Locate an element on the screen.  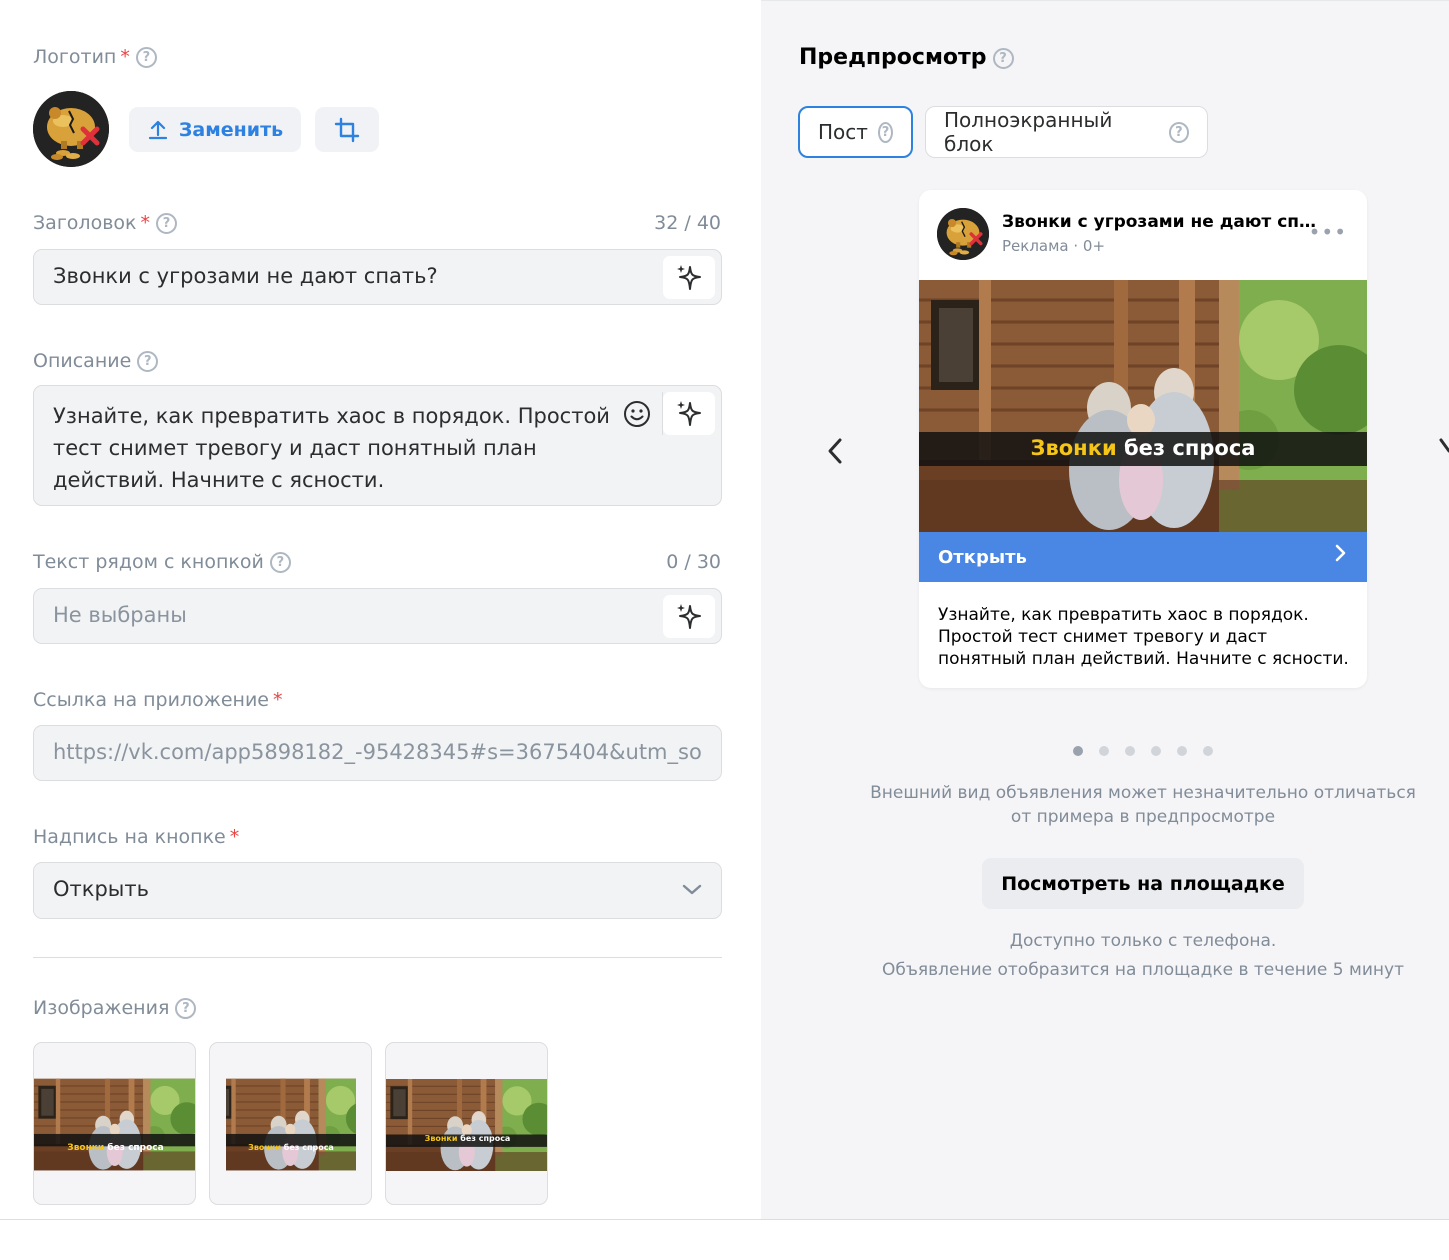
view-on-site-label: Посмотреть на площадке is located at coordinates (1143, 883).